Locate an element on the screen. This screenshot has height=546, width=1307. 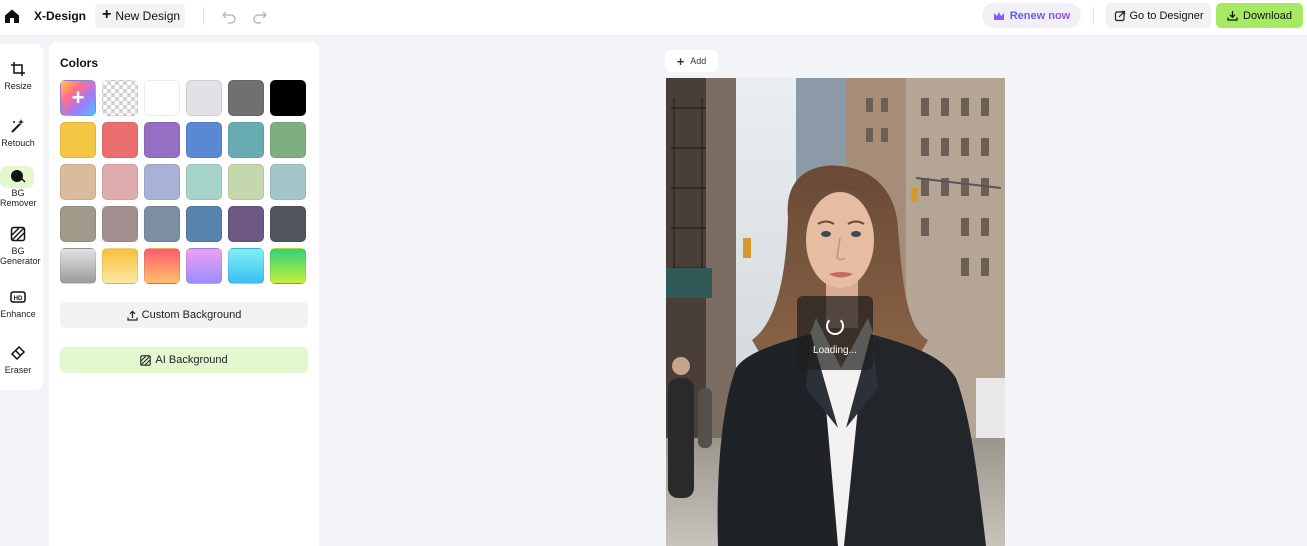
tool-resize: Resize is located at coordinates (18, 76).